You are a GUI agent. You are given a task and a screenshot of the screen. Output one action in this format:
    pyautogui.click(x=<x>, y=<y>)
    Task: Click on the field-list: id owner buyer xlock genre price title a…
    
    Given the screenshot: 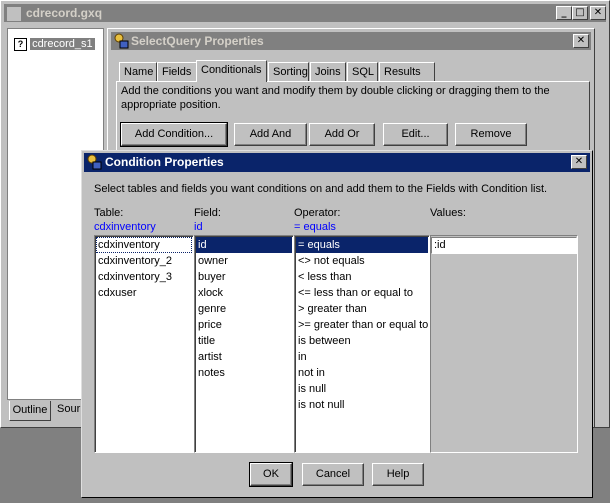 What is the action you would take?
    pyautogui.click(x=244, y=344)
    